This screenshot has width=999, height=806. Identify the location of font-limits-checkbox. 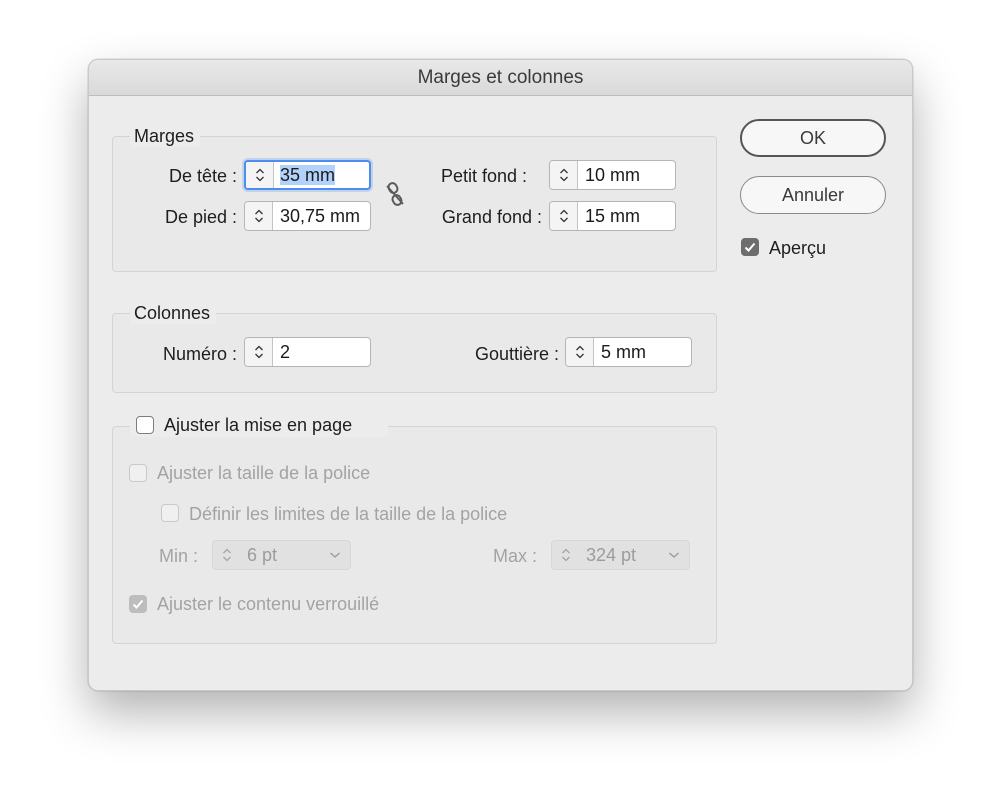
(170, 513).